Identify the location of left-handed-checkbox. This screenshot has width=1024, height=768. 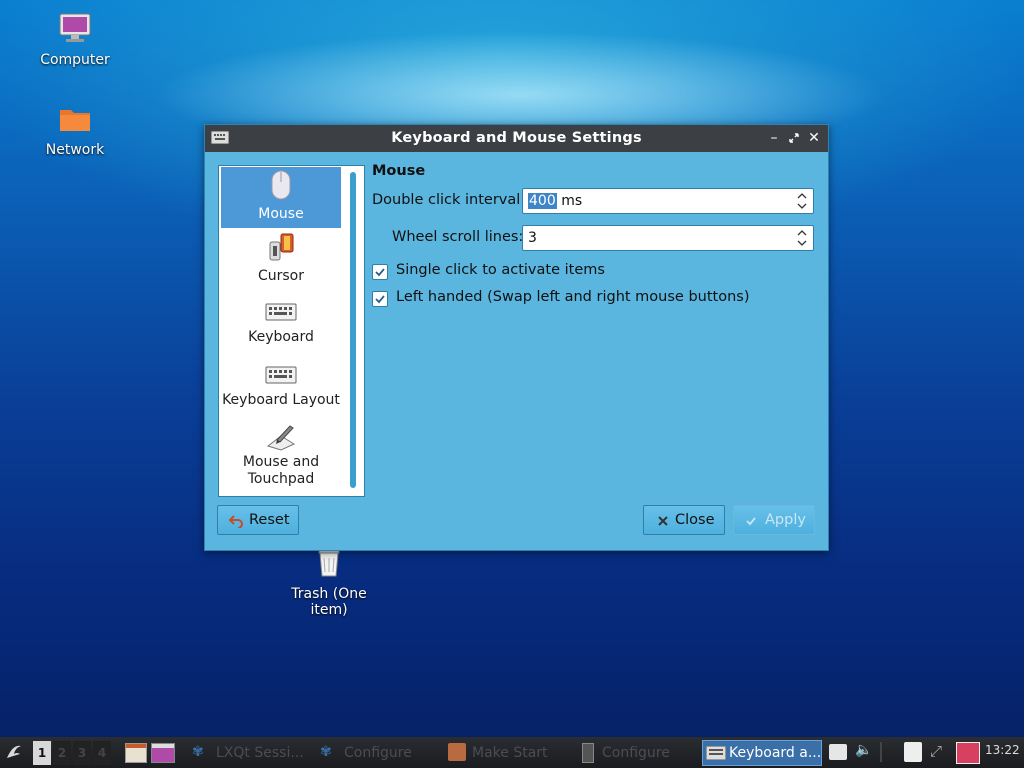
(380, 299).